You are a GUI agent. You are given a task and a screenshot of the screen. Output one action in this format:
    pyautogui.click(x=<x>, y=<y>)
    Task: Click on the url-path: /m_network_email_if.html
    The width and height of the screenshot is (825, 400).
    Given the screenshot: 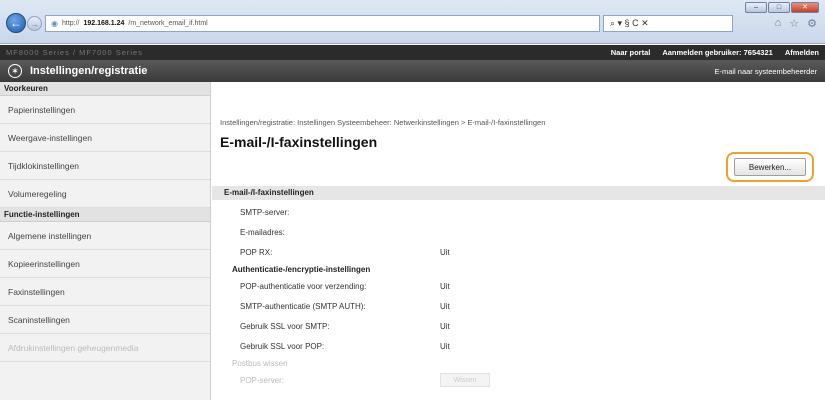 What is the action you would take?
    pyautogui.click(x=168, y=23)
    